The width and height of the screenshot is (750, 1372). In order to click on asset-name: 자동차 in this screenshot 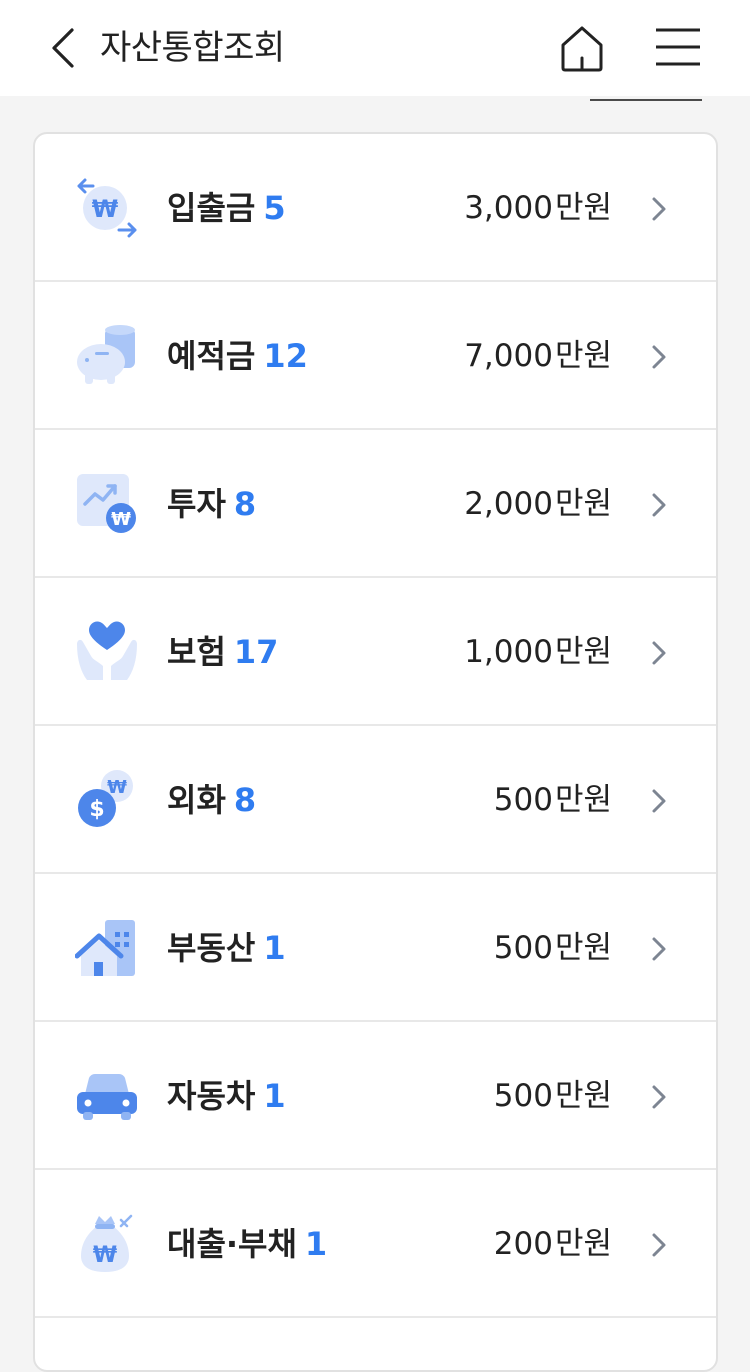, I will do `click(211, 1096)`.